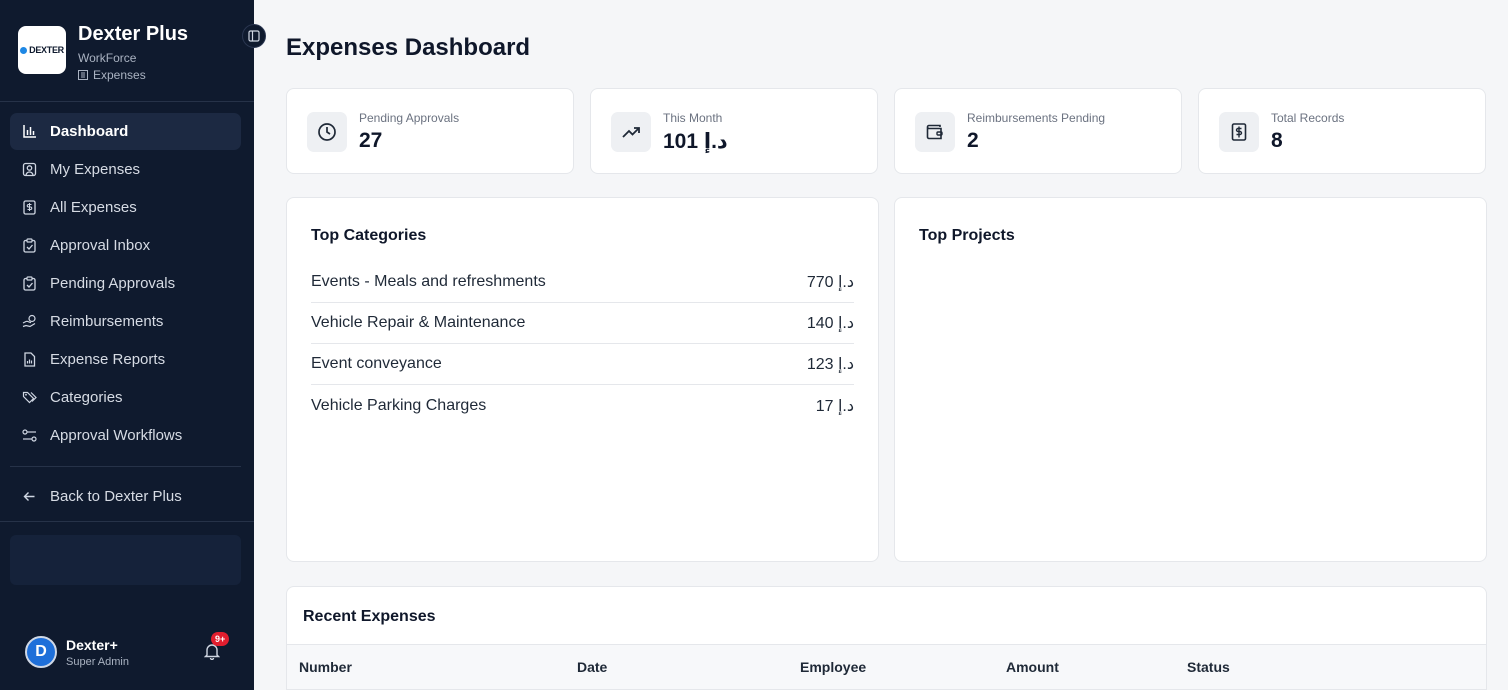  I want to click on brand-module: Expenses, so click(133, 75).